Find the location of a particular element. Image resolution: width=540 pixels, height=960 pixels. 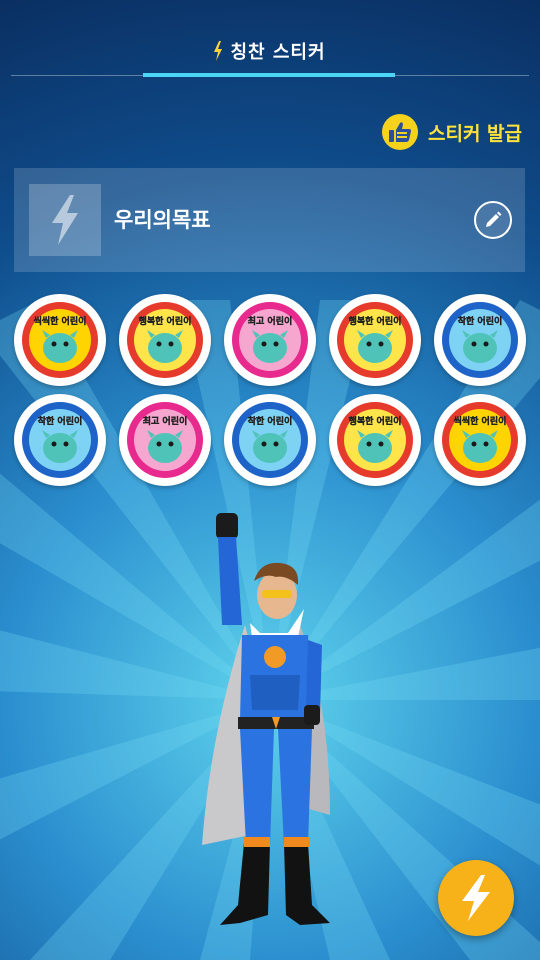

goal-thumbnail is located at coordinates (65, 220).